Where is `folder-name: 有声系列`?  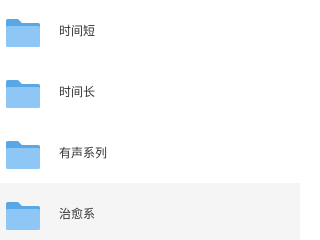 folder-name: 有声系列 is located at coordinates (83, 153).